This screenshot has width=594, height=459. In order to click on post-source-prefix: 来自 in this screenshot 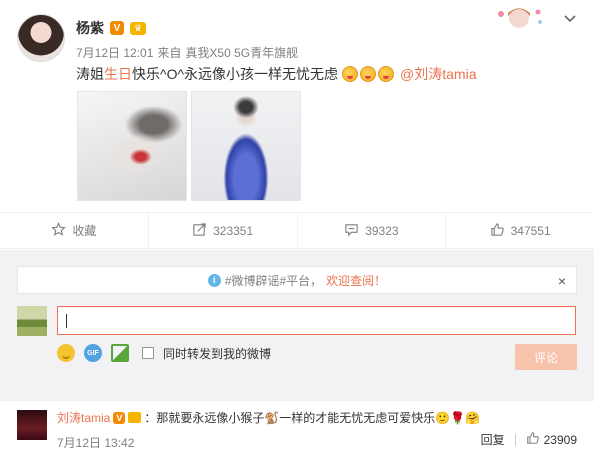, I will do `click(169, 53)`.